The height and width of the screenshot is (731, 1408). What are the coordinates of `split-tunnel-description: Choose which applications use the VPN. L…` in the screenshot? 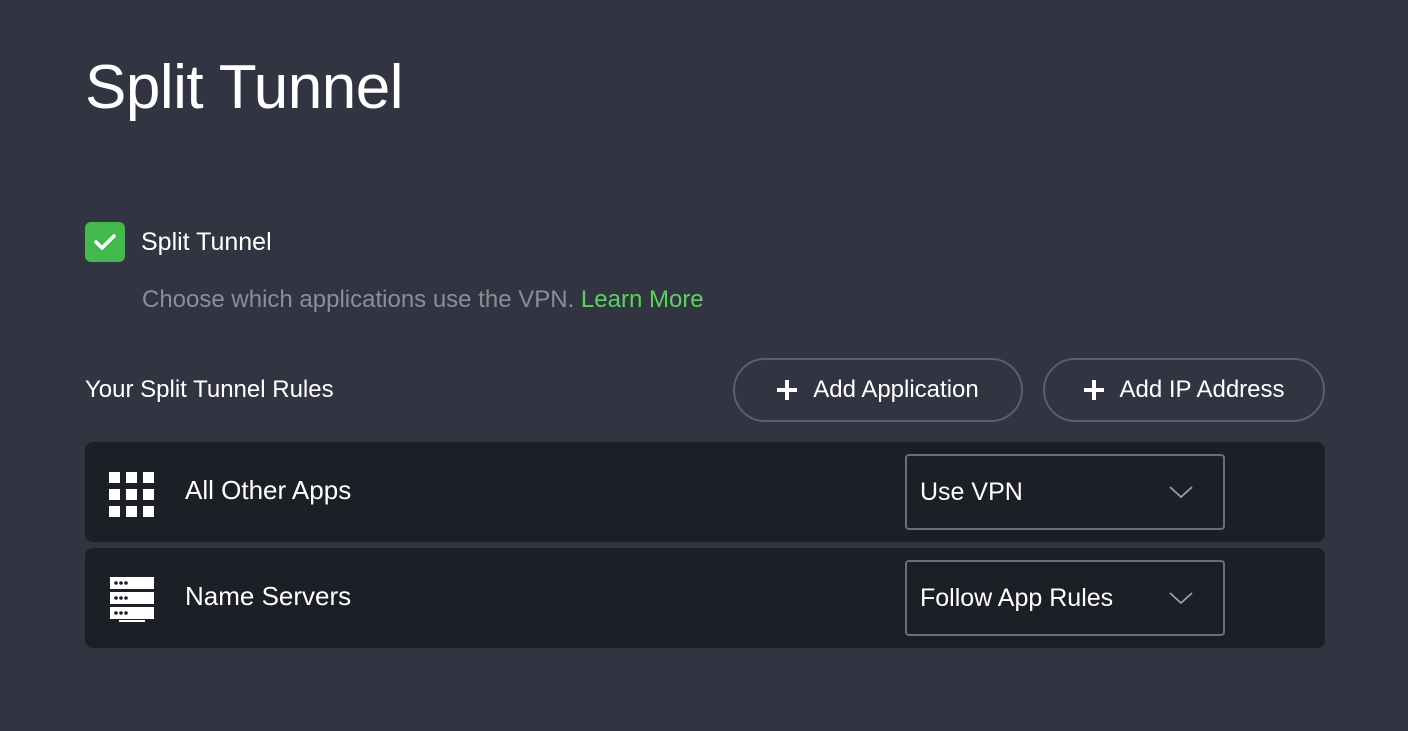 It's located at (423, 300).